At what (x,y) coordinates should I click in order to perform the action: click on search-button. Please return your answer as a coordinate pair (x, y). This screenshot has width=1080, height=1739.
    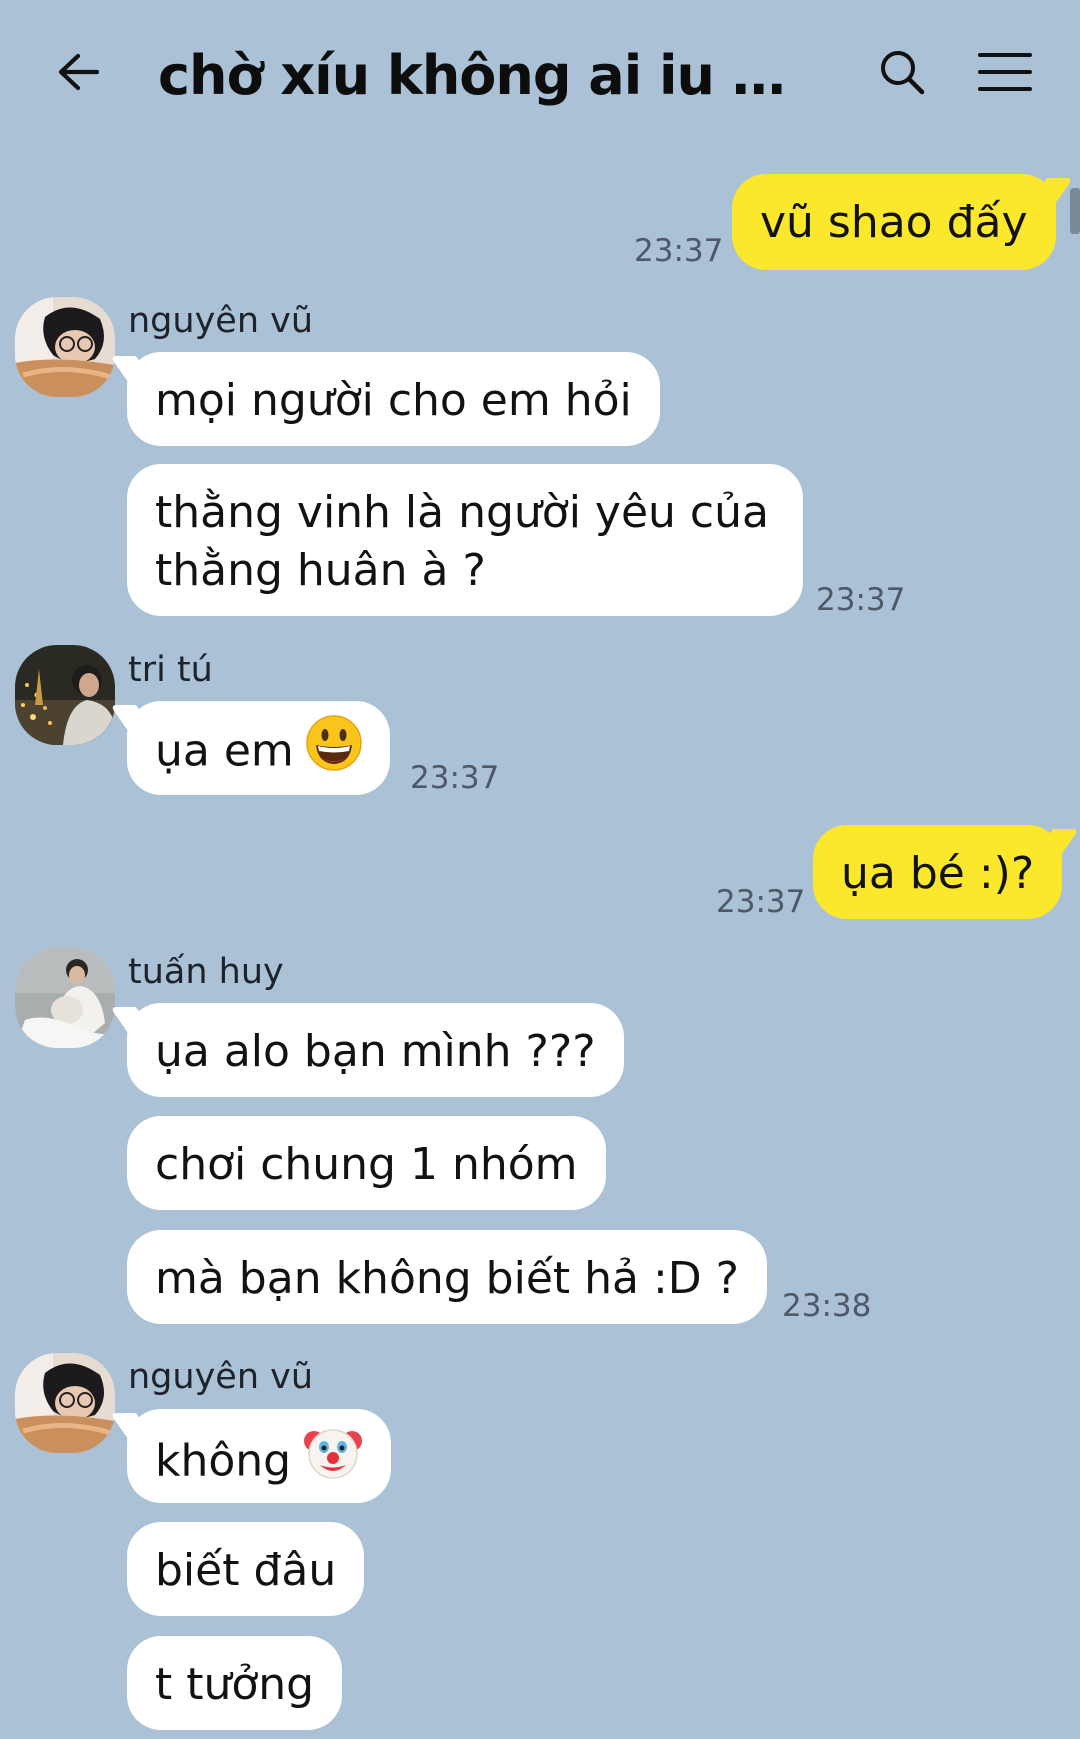
    Looking at the image, I should click on (902, 74).